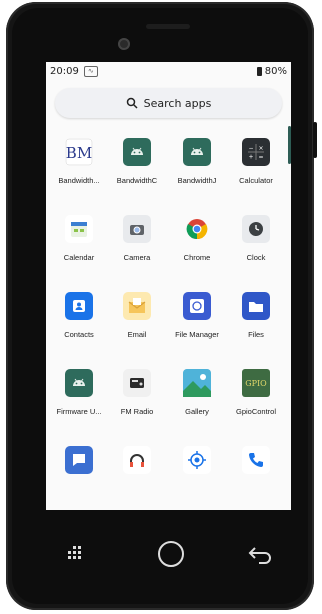  What do you see at coordinates (315, 140) in the screenshot?
I see `side-button` at bounding box center [315, 140].